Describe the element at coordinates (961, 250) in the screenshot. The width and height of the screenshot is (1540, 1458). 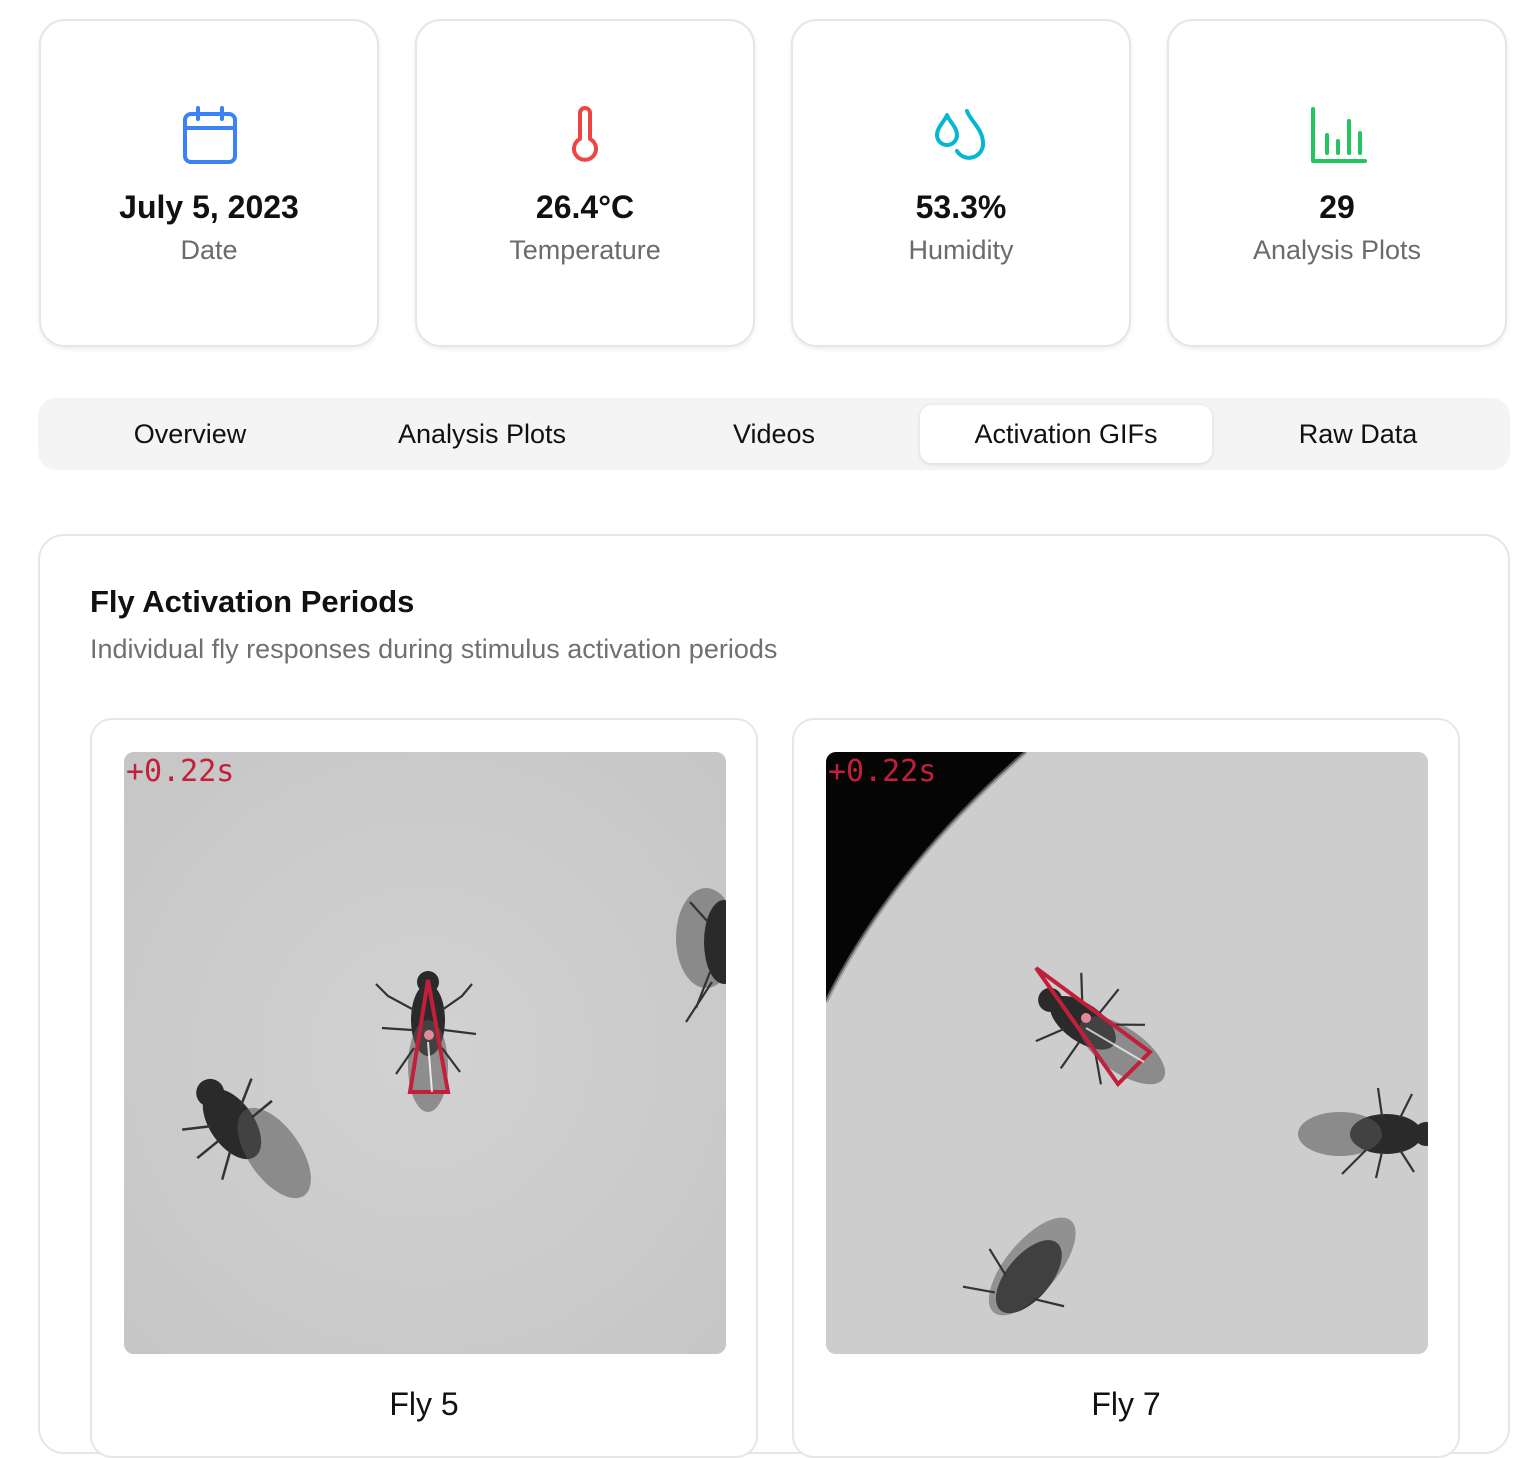
I see `humidity-label: Humidity` at that location.